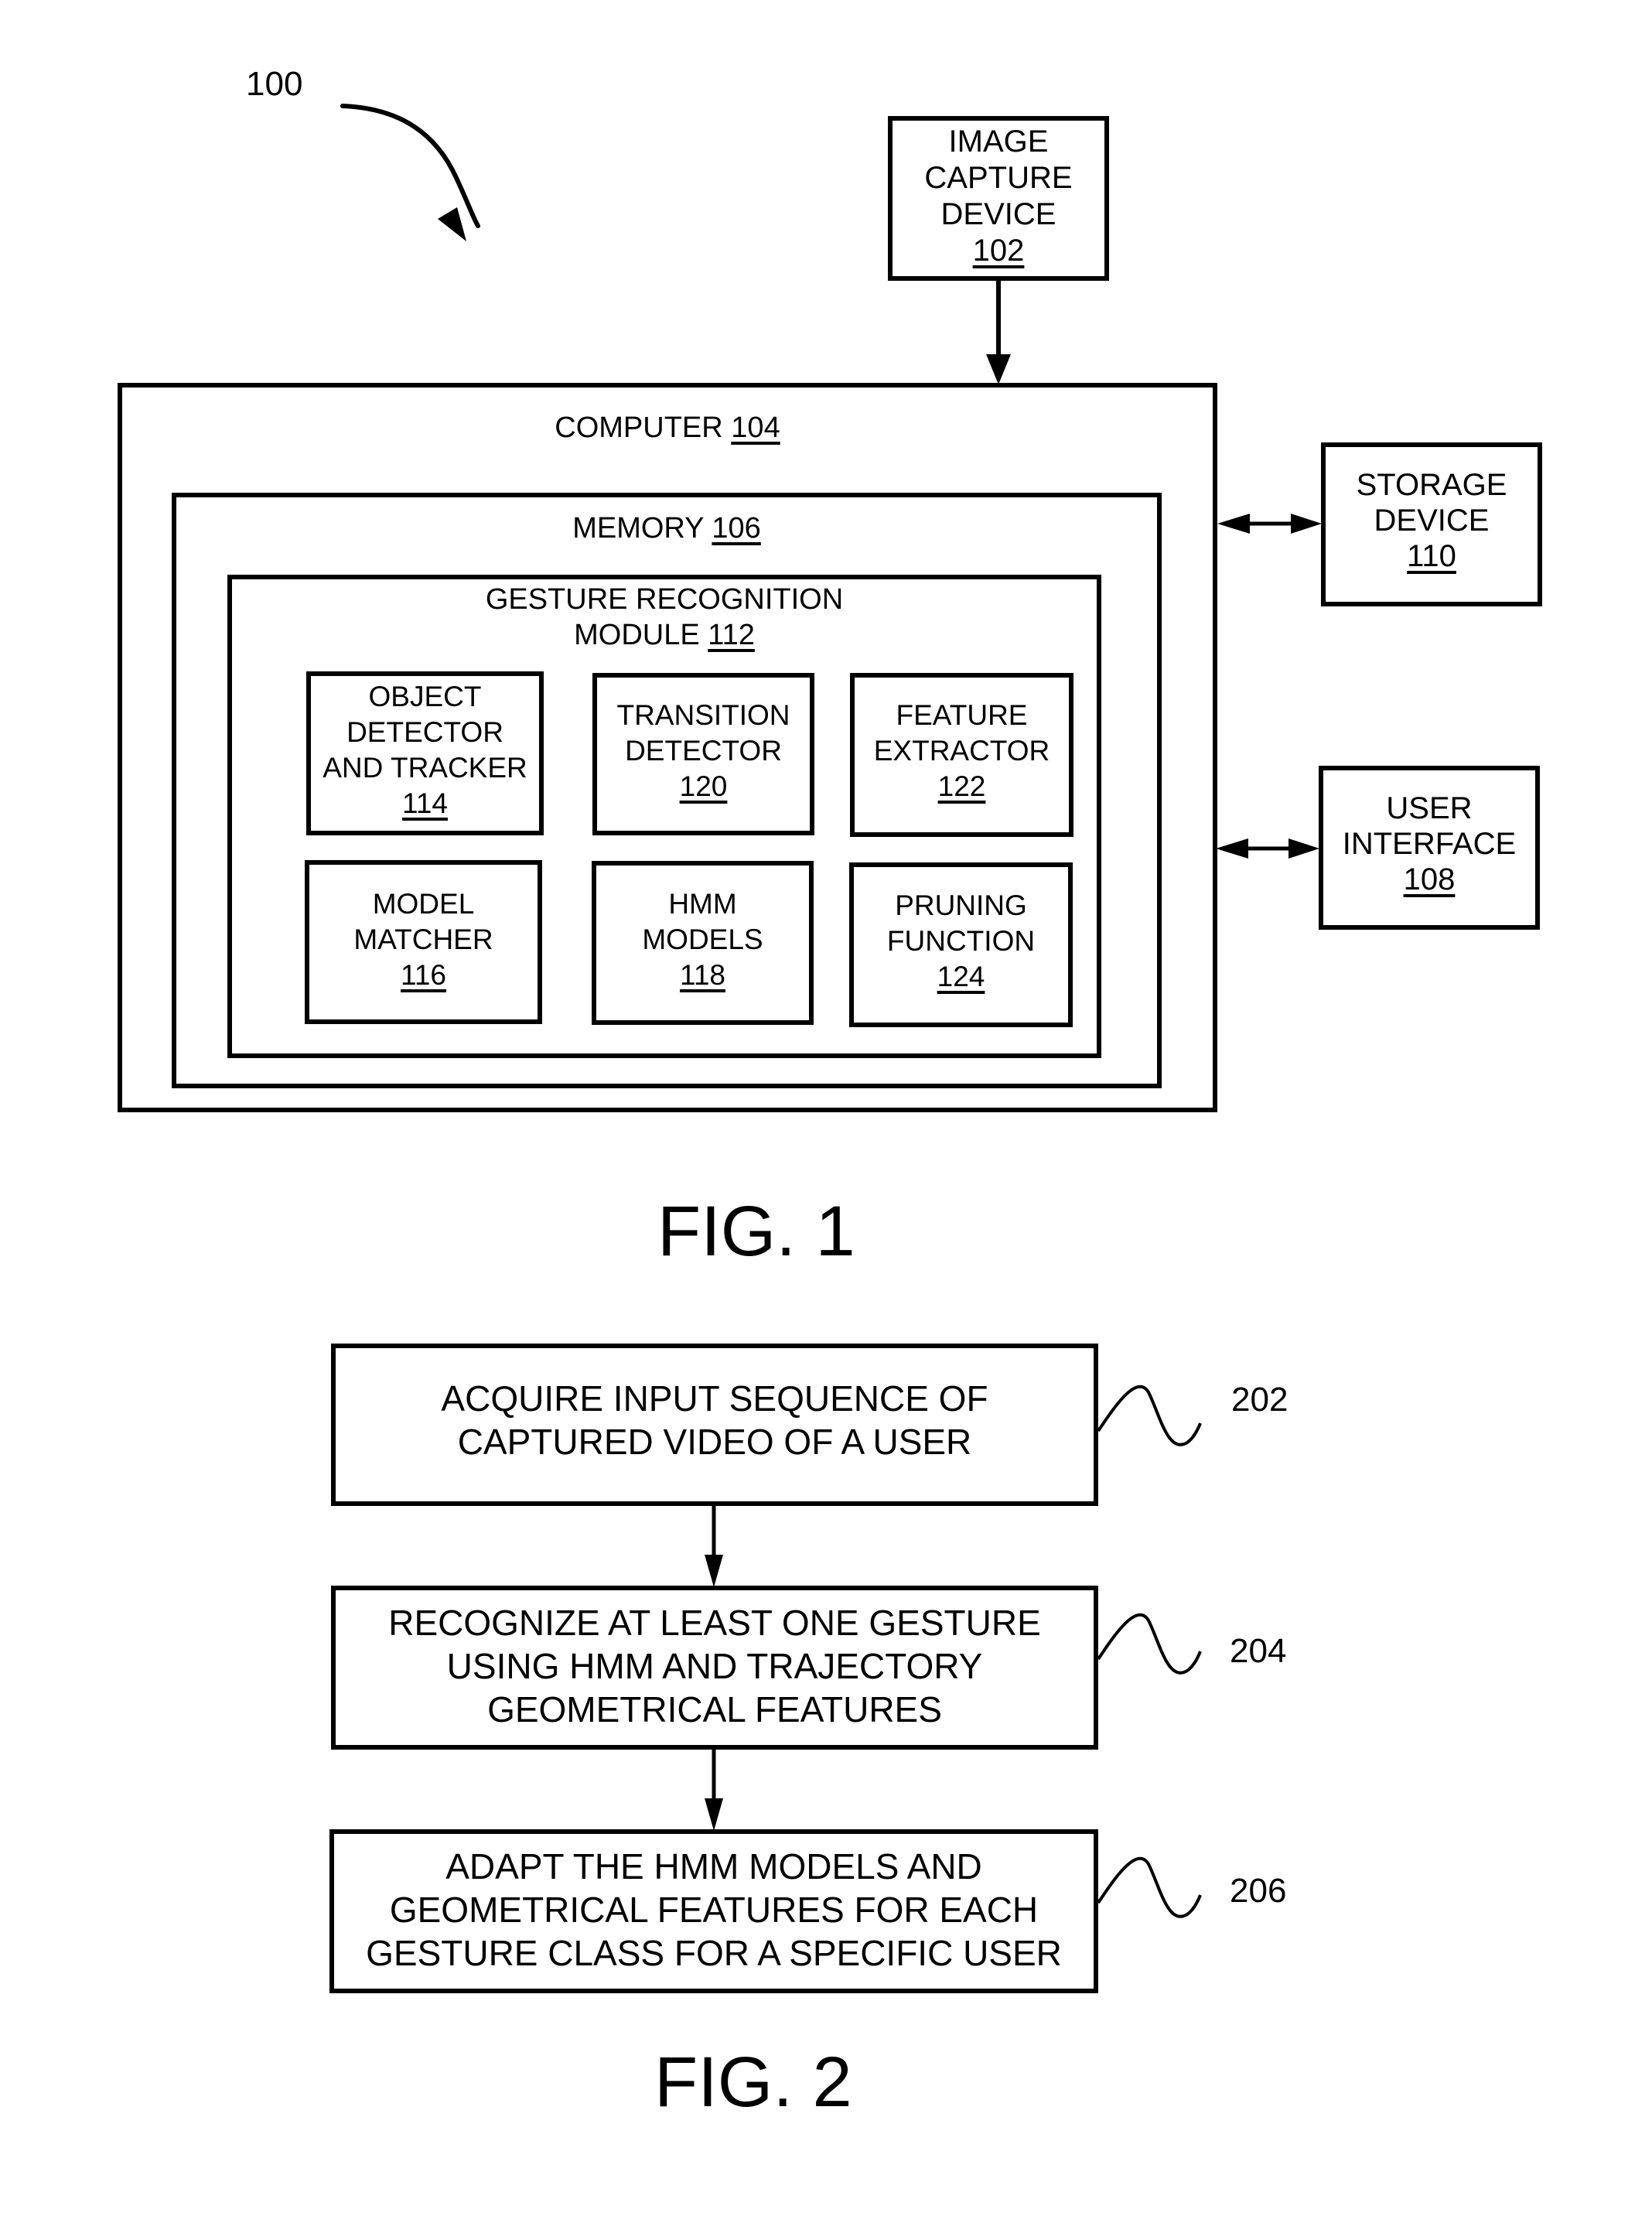 The width and height of the screenshot is (1652, 2240). What do you see at coordinates (702, 975) in the screenshot?
I see `reference-number: 118` at bounding box center [702, 975].